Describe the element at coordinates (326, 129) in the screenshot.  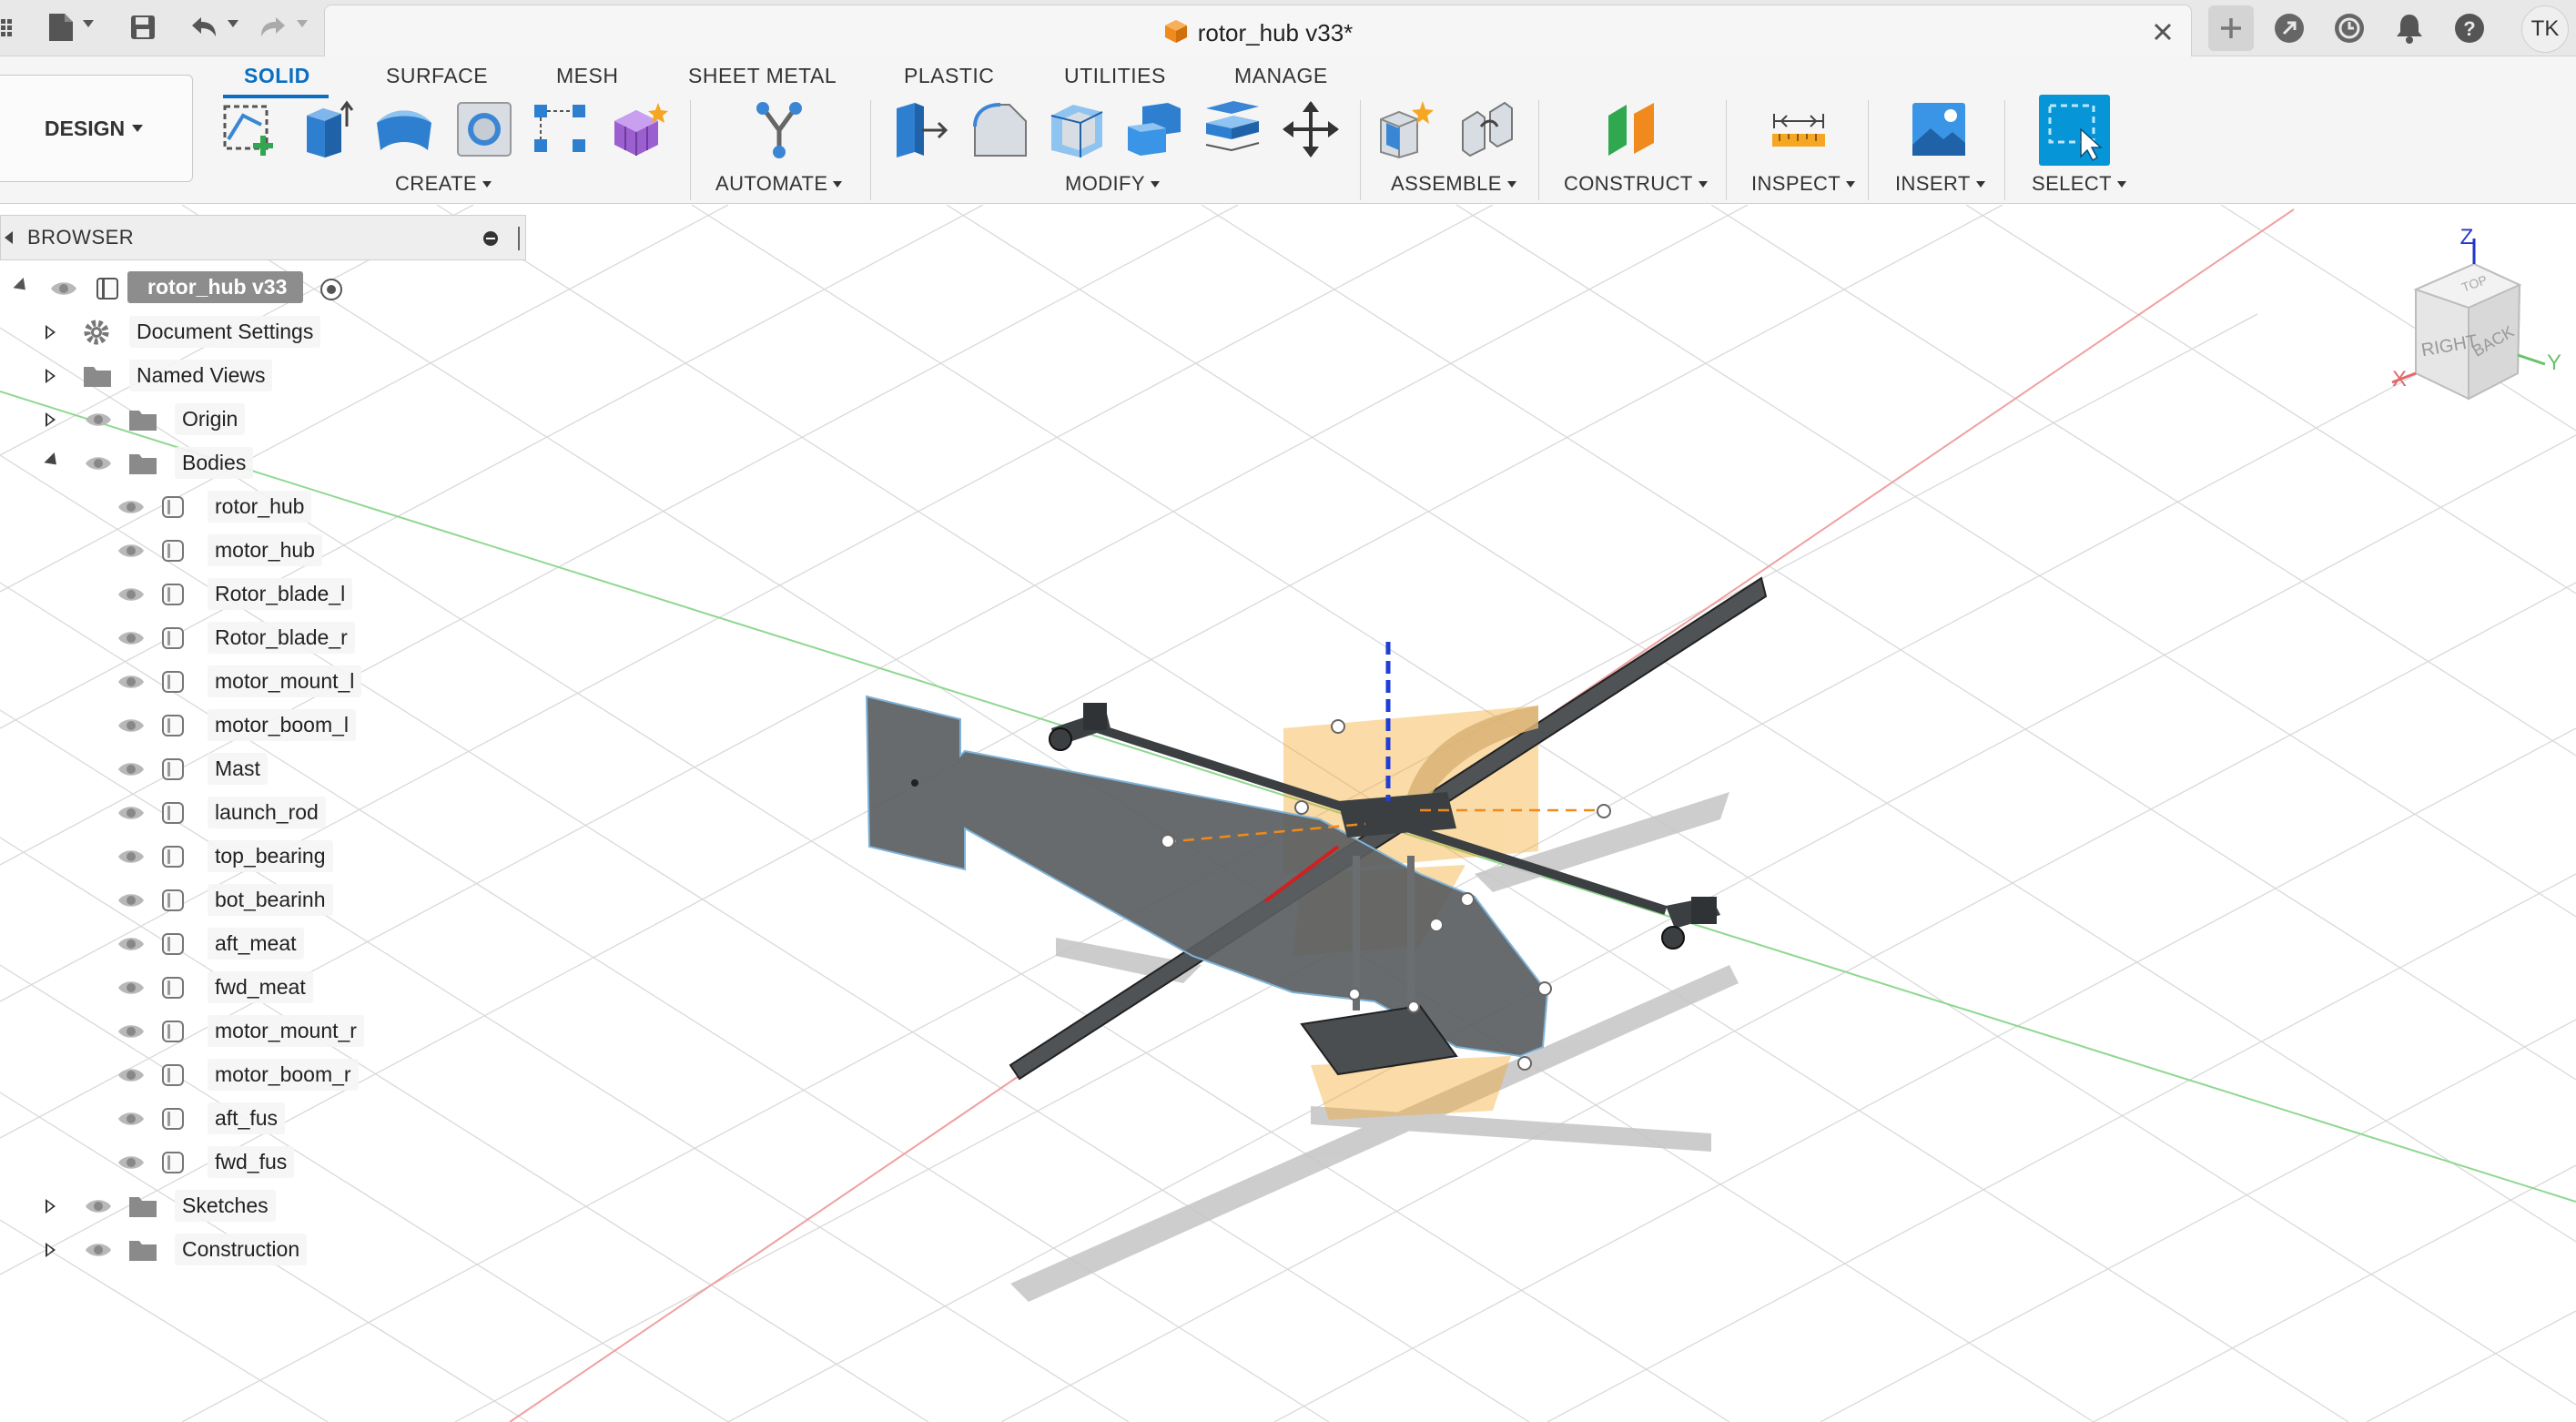
I see `extrude-icon` at that location.